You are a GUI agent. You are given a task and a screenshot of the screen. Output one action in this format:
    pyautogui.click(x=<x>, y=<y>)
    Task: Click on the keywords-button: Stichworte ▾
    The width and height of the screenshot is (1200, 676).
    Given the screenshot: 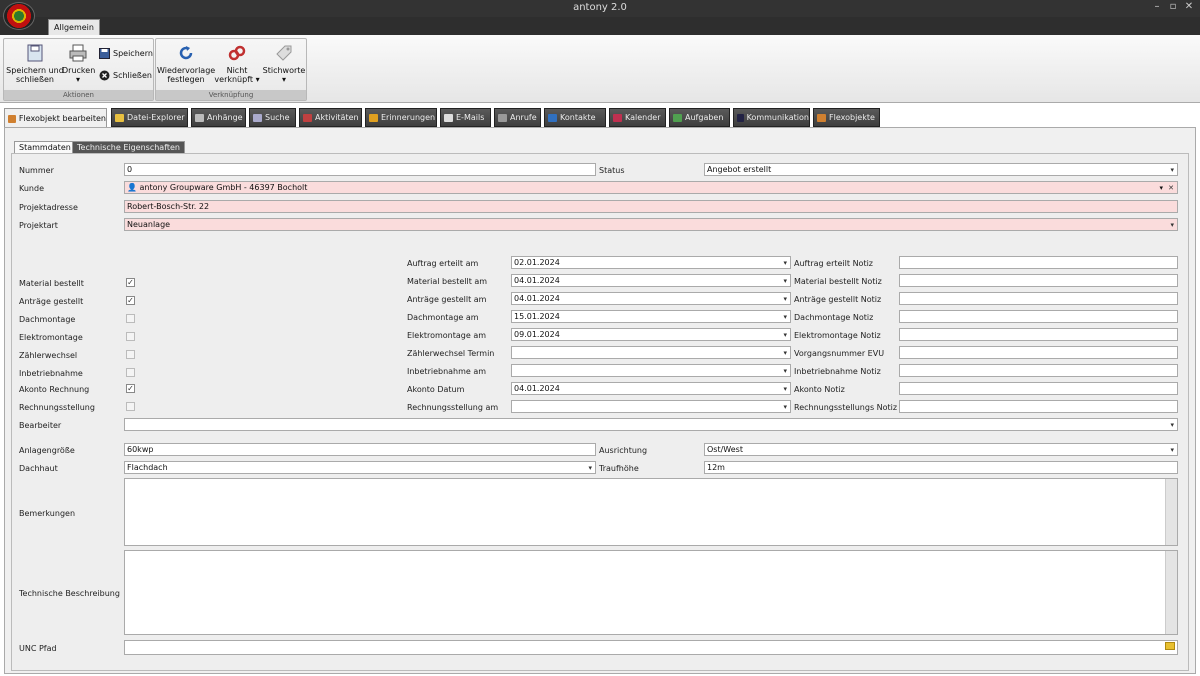 What is the action you would take?
    pyautogui.click(x=284, y=63)
    